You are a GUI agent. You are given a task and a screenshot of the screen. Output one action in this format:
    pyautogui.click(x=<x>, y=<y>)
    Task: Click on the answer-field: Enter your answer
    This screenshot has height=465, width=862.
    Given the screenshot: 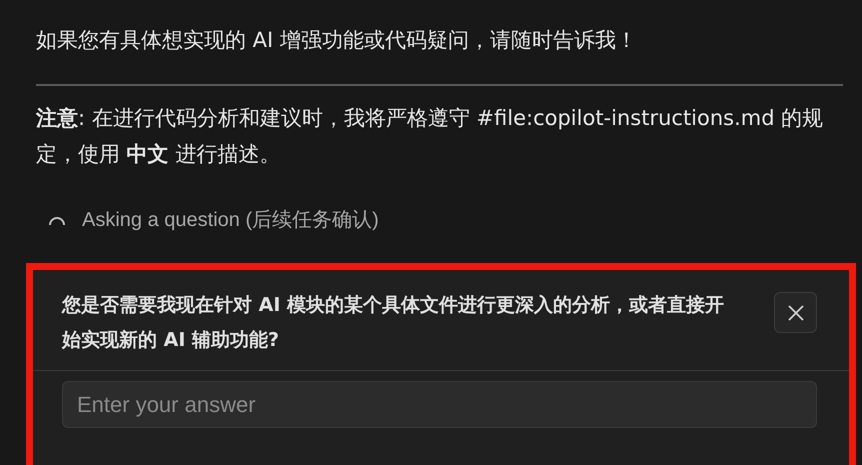 What is the action you would take?
    pyautogui.click(x=439, y=404)
    